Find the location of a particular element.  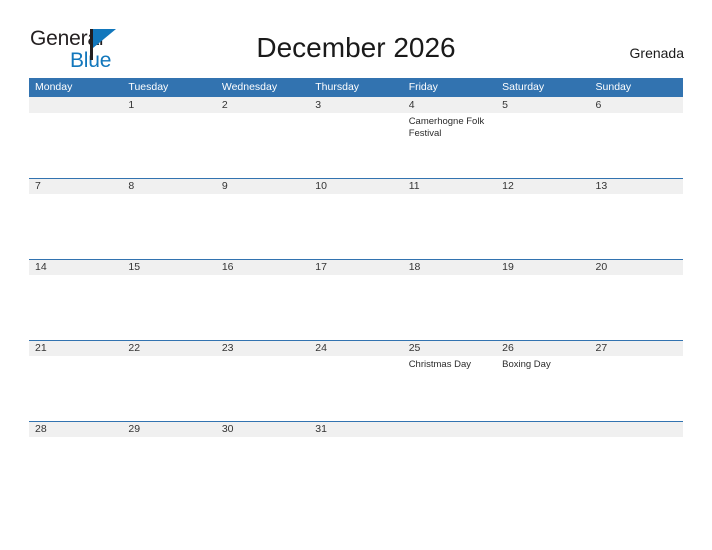

day-number: 30 is located at coordinates (262, 429).